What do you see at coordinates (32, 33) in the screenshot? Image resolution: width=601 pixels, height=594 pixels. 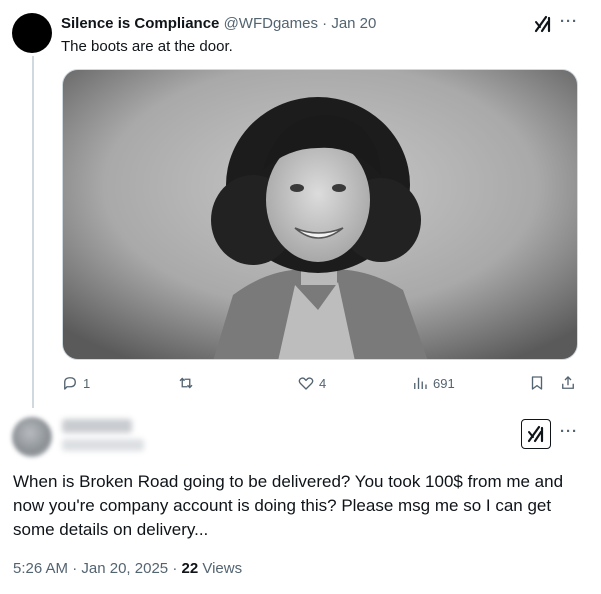 I see `avatar` at bounding box center [32, 33].